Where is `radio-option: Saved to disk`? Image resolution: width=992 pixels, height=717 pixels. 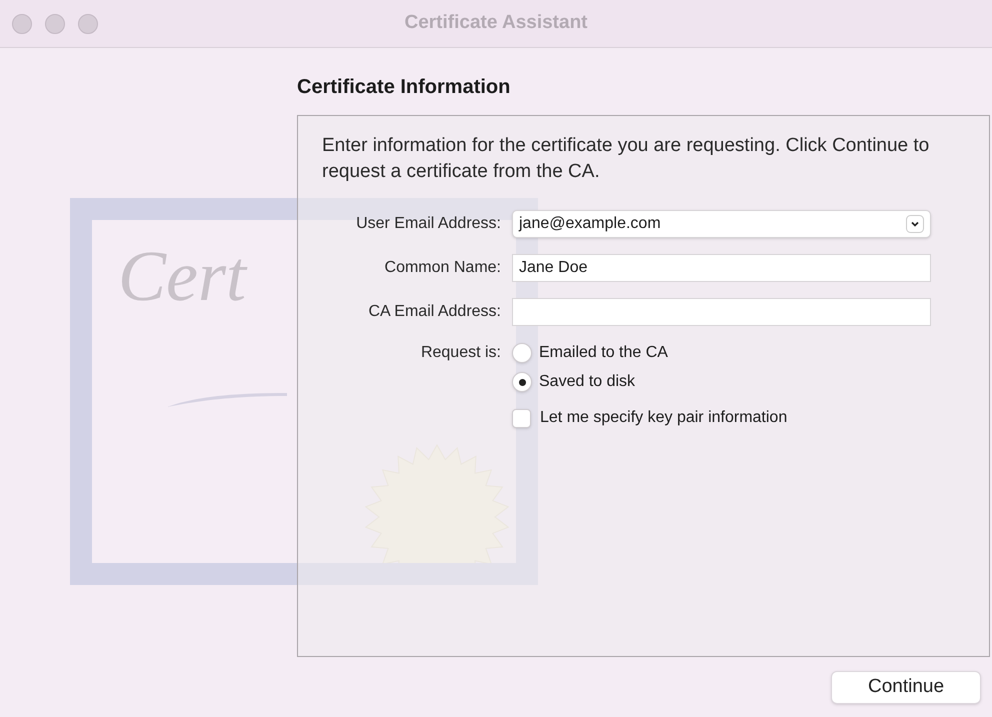 radio-option: Saved to disk is located at coordinates (574, 382).